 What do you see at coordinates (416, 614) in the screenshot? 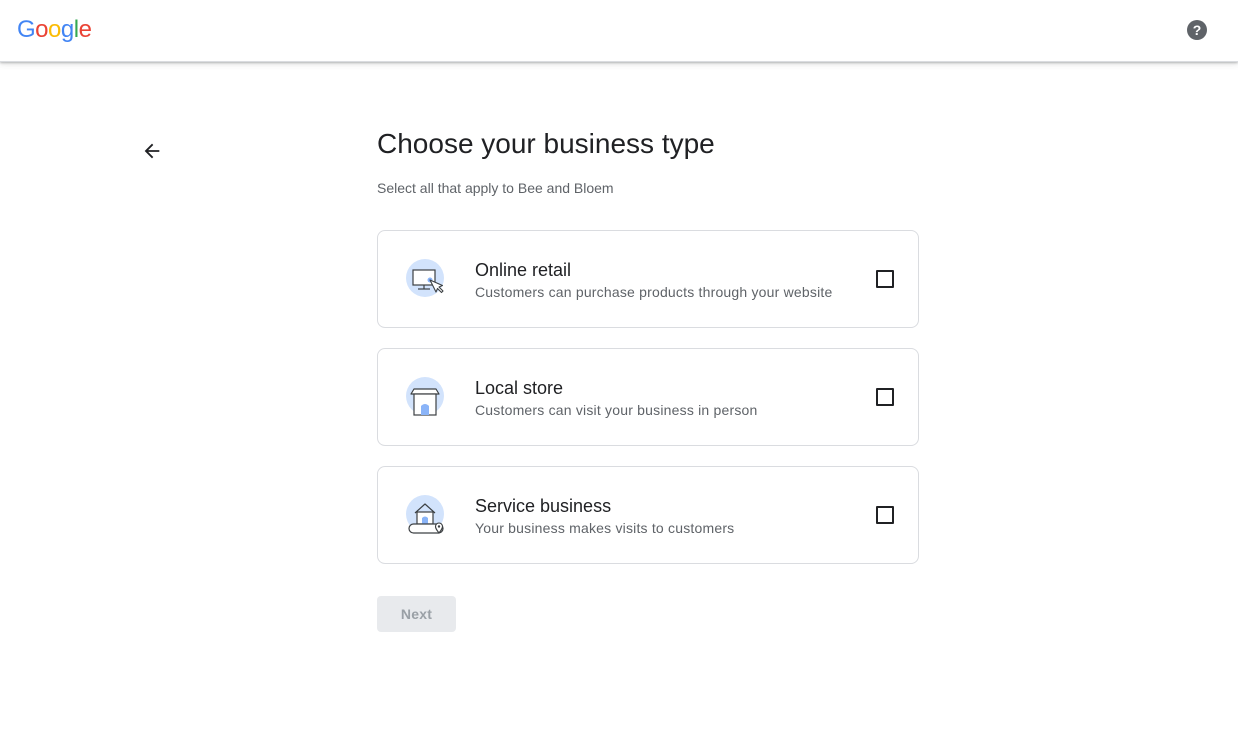
I see `next-button: Next` at bounding box center [416, 614].